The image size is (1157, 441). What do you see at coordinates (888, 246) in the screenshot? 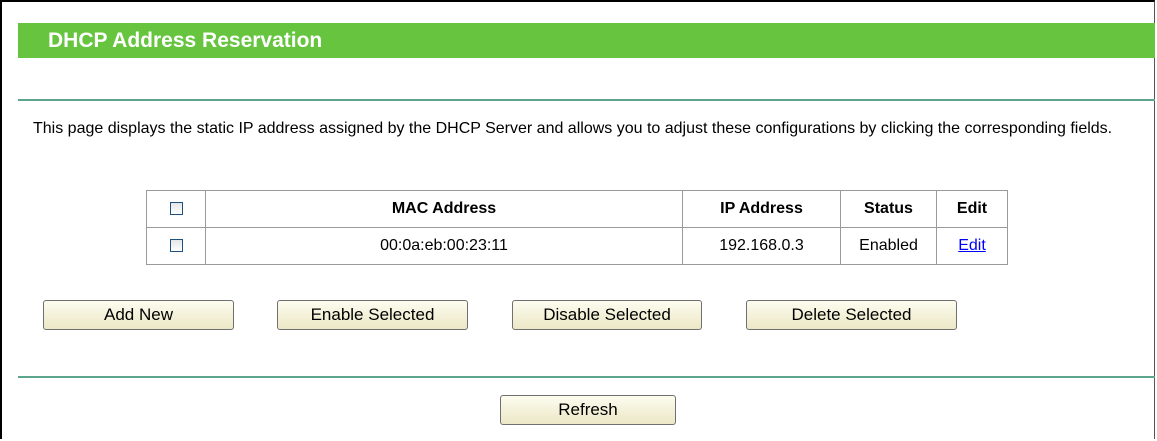
I see `row-status: Enabled` at bounding box center [888, 246].